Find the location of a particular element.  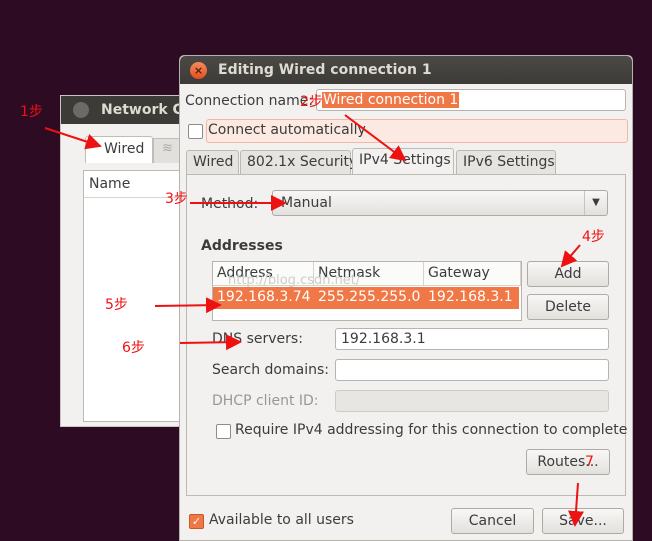

method-value: Manual is located at coordinates (306, 203).